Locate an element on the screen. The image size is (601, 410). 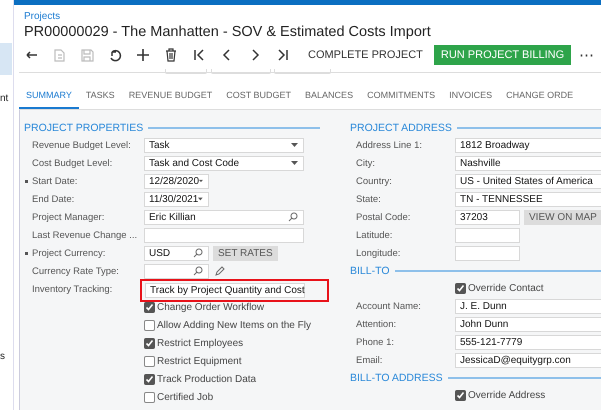
checkbox-label: Certified Job is located at coordinates (185, 397).